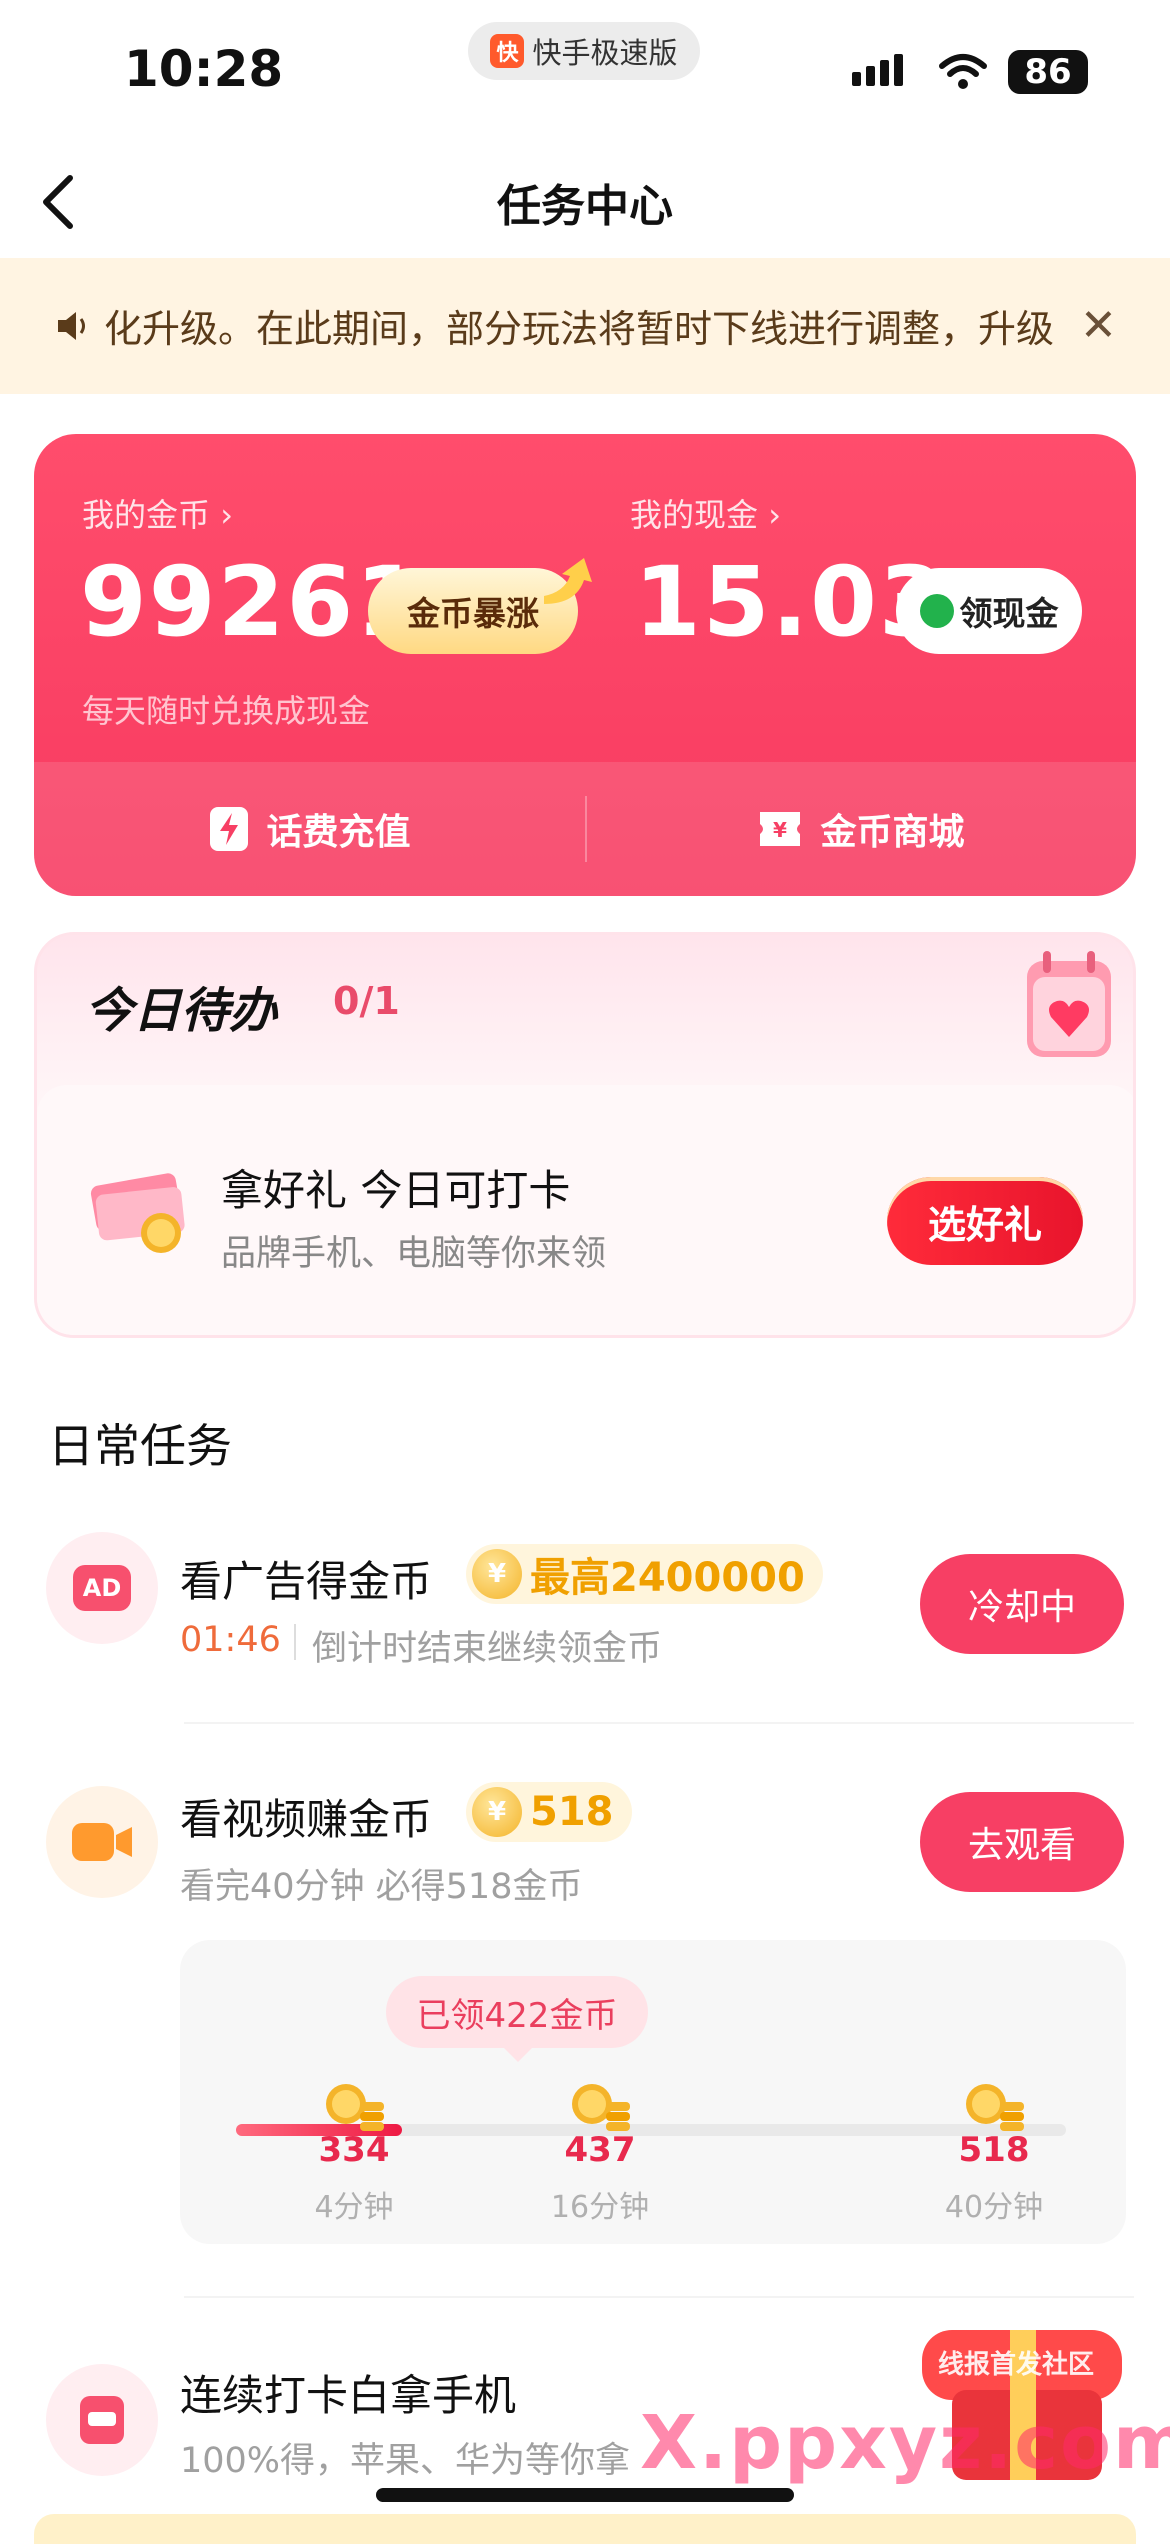 The width and height of the screenshot is (1170, 2544). I want to click on video-task-reward: 518, so click(572, 1812).